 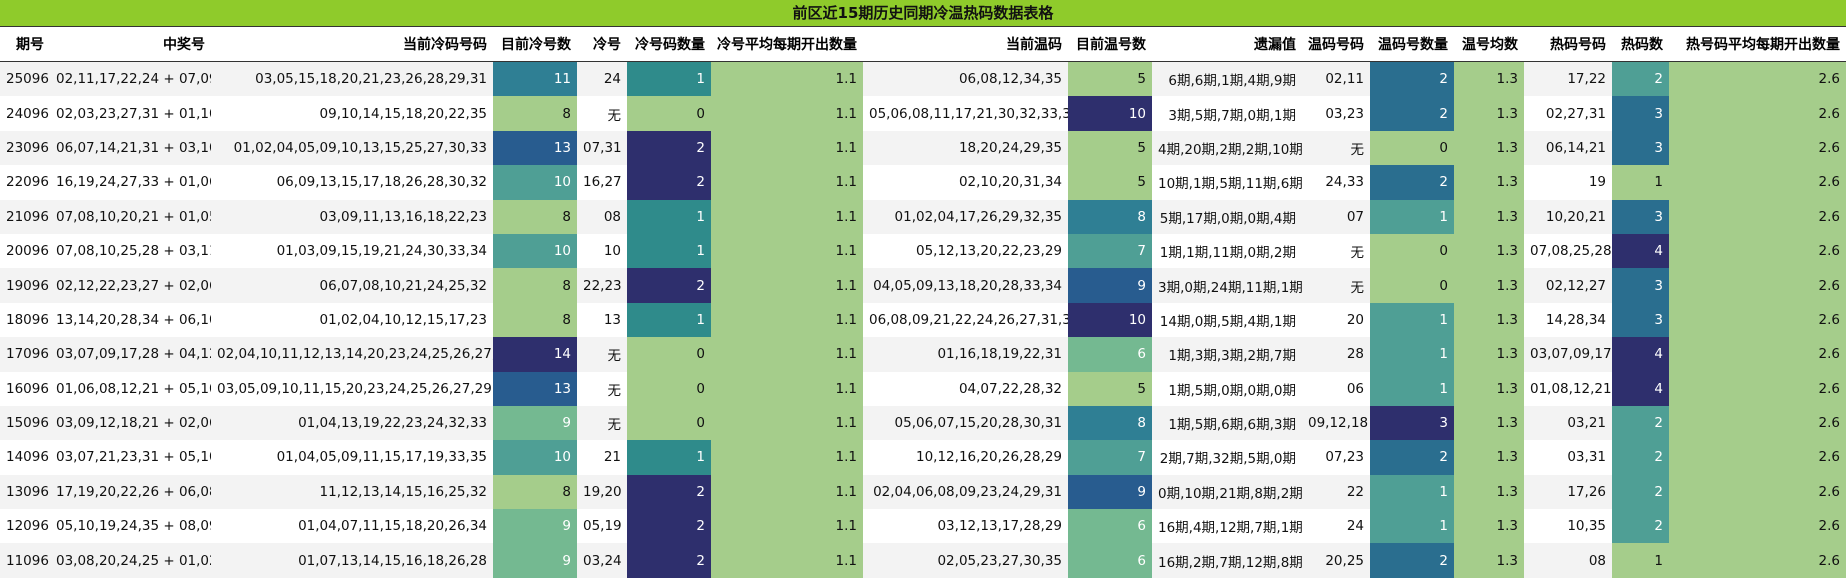 I want to click on hot-hit-cell: 14,28,34, so click(x=1568, y=320).